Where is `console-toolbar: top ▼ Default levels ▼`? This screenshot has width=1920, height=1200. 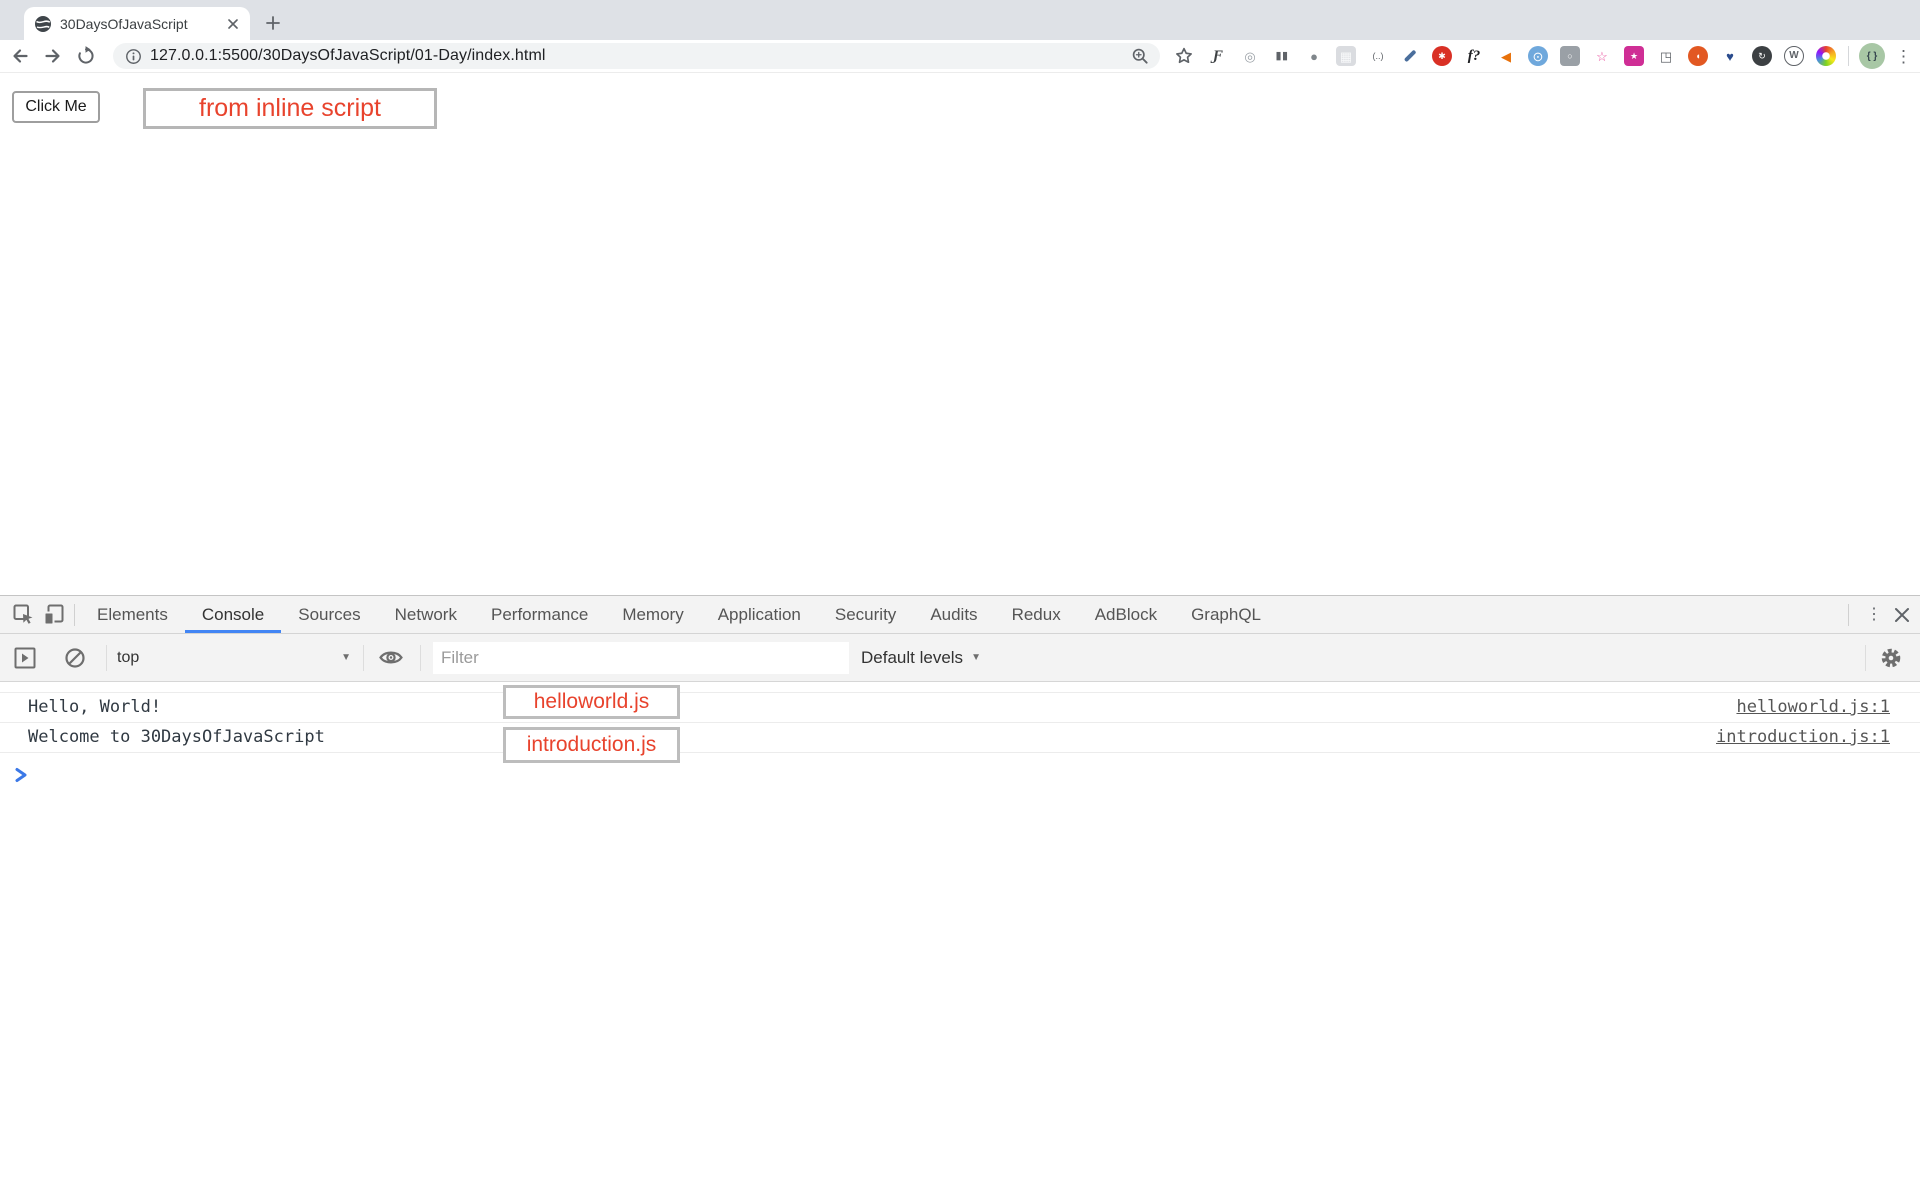 console-toolbar: top ▼ Default levels ▼ is located at coordinates (960, 658).